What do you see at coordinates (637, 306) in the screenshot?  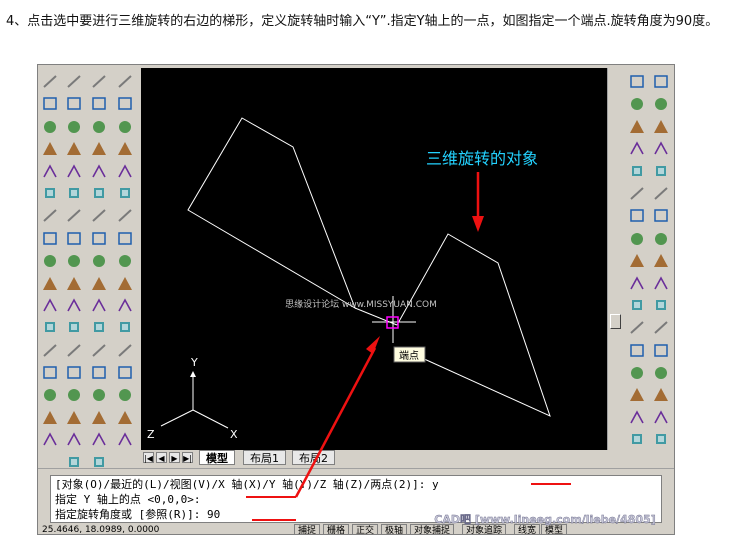 I see `ellipse-arc-button` at bounding box center [637, 306].